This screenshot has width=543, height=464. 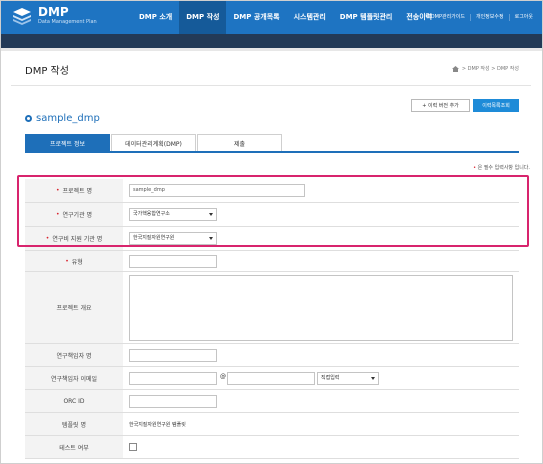 I want to click on nav-system-admin: 시스템관리, so click(x=310, y=17).